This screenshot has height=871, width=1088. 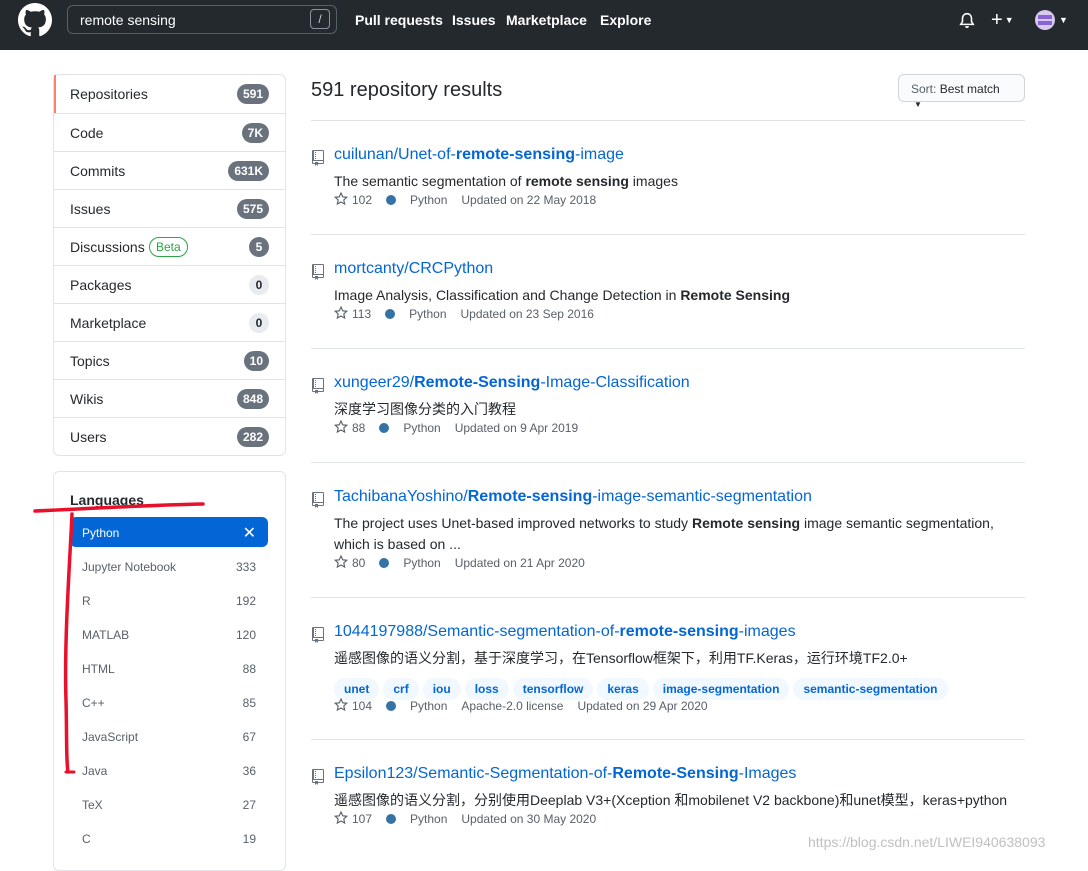 I want to click on sidebar-item-discussions: Discussions Beta 5, so click(x=169, y=246).